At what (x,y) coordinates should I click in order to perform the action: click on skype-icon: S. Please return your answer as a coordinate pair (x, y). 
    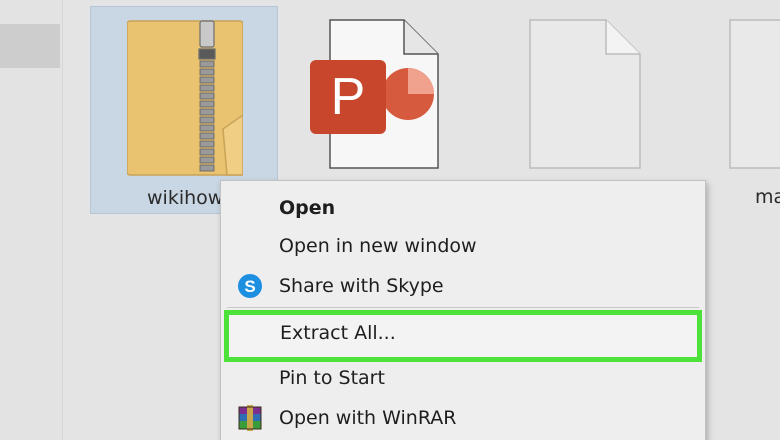
    Looking at the image, I should click on (250, 286).